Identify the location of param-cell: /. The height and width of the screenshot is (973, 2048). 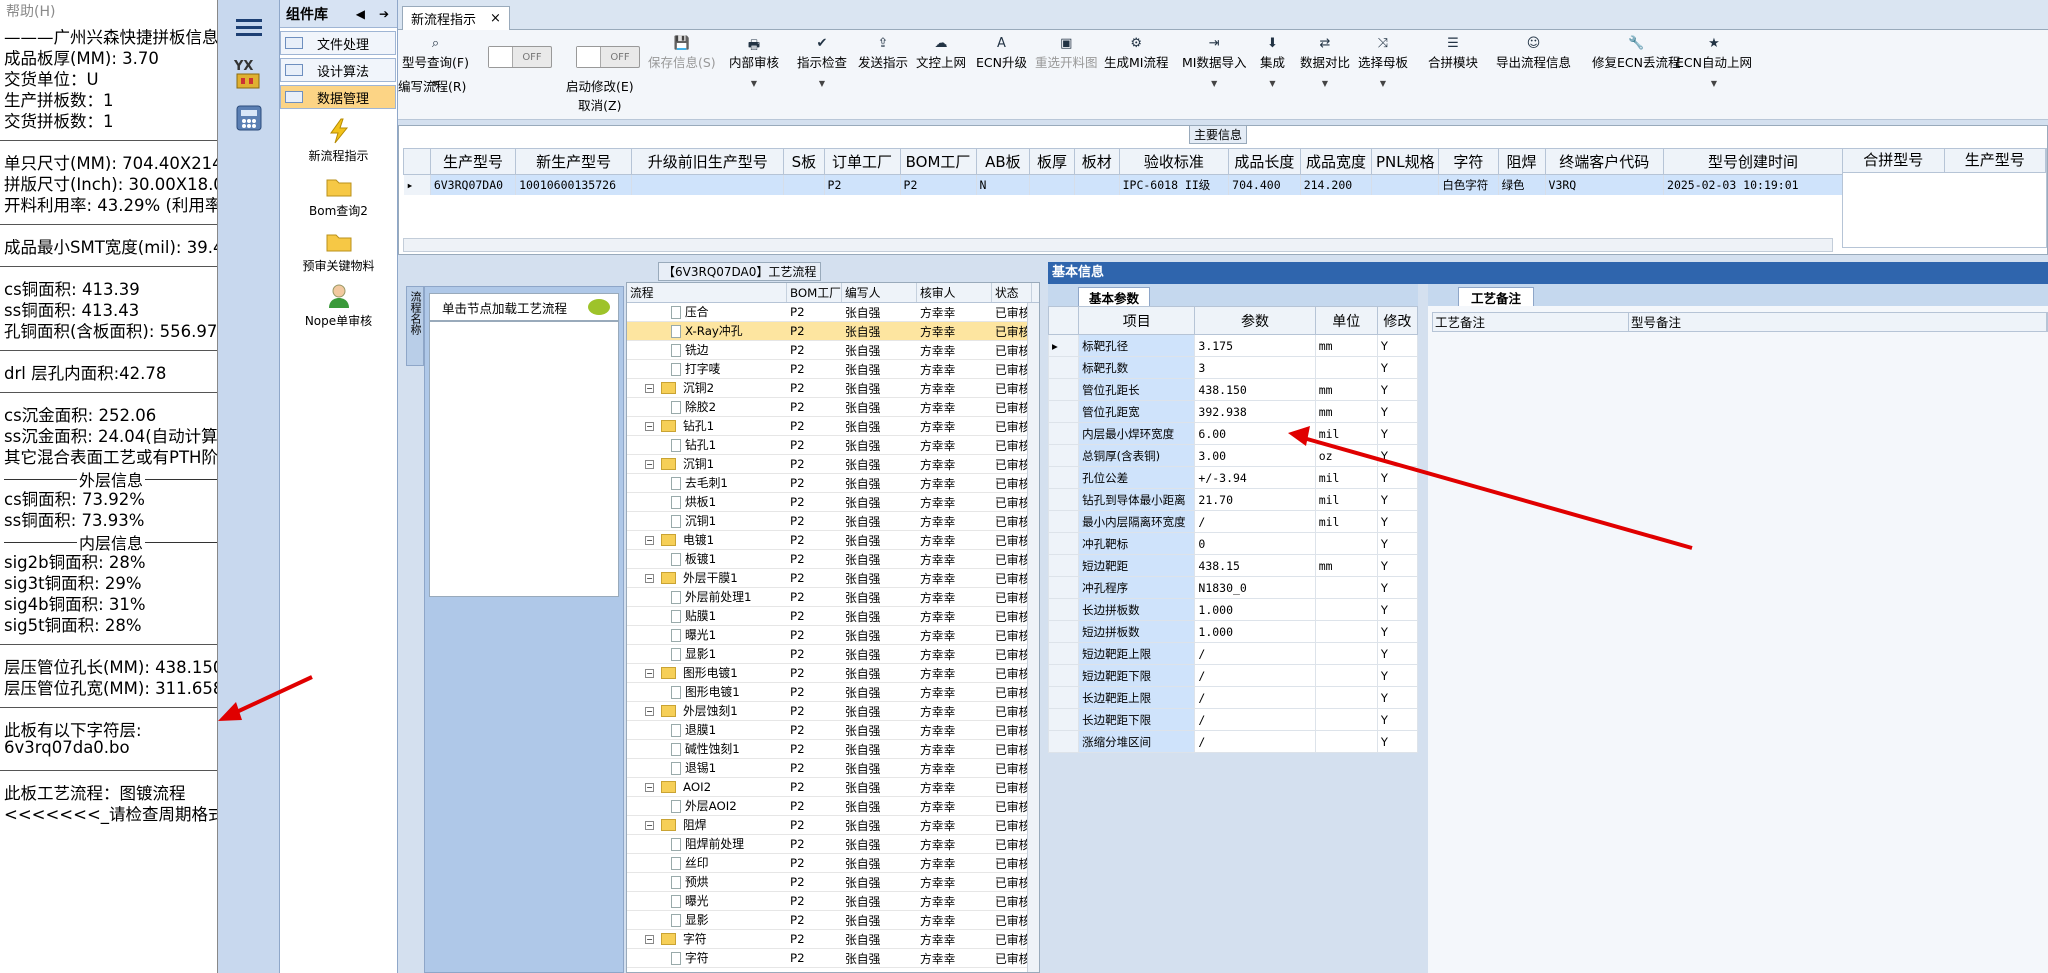
(1255, 719).